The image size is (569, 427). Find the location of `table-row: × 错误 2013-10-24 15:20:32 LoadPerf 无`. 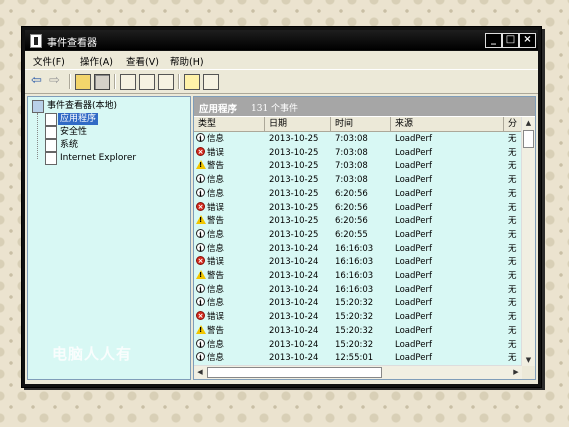

table-row: × 错误 2013-10-24 15:20:32 LoadPerf 无 is located at coordinates (358, 317).